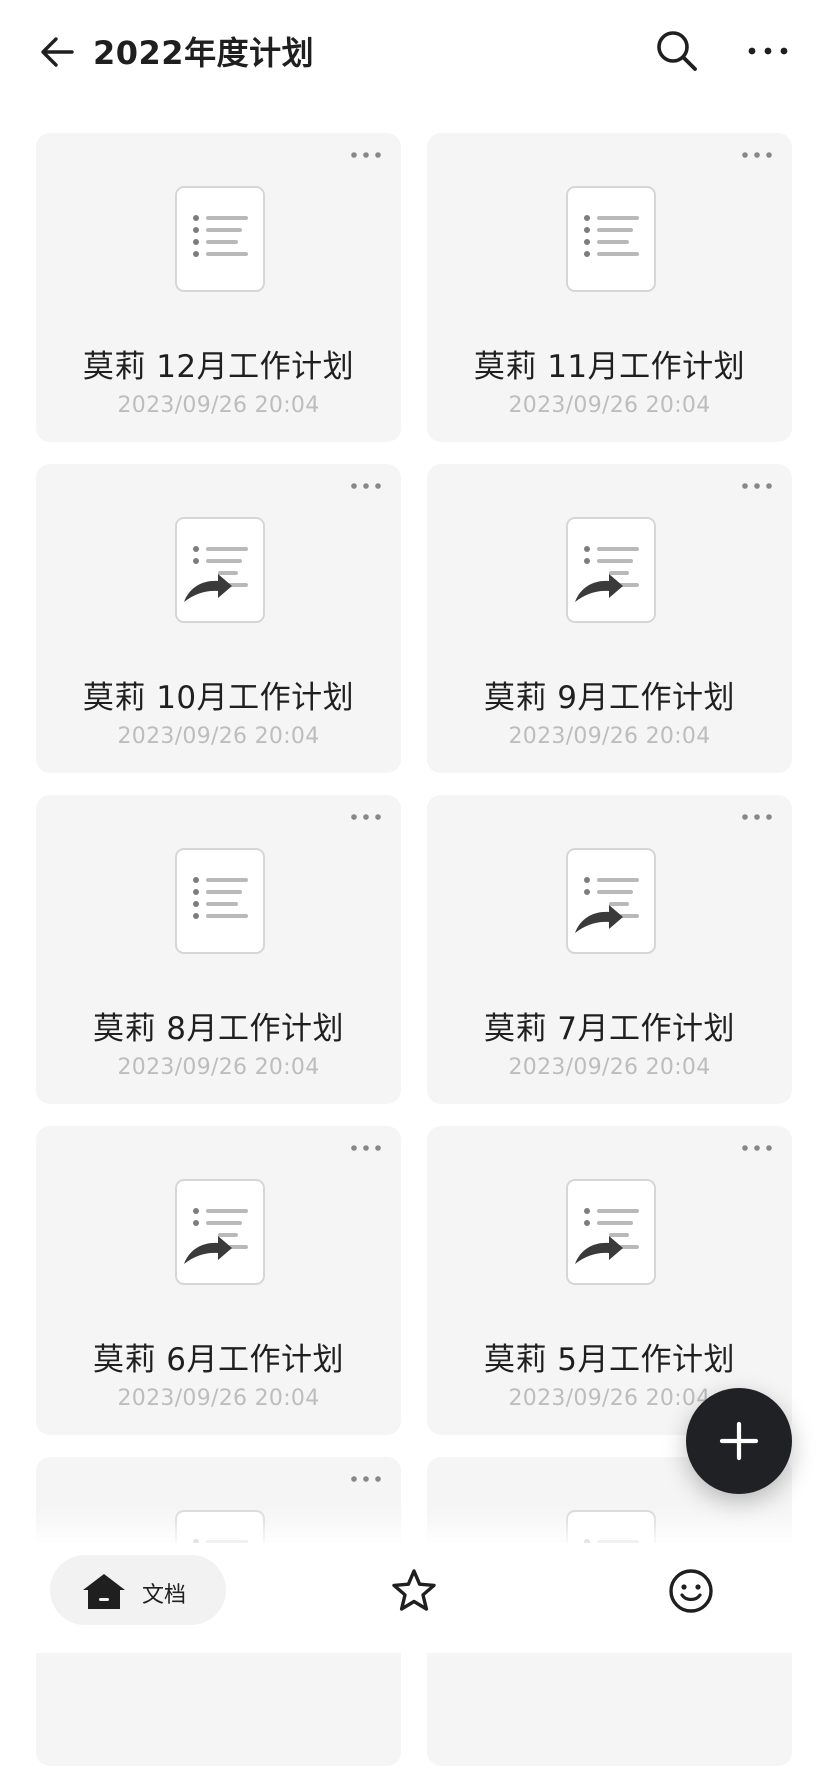 Image resolution: width=828 pixels, height=1766 pixels. Describe the element at coordinates (204, 53) in the screenshot. I see `page-title: 2022年度计划` at that location.